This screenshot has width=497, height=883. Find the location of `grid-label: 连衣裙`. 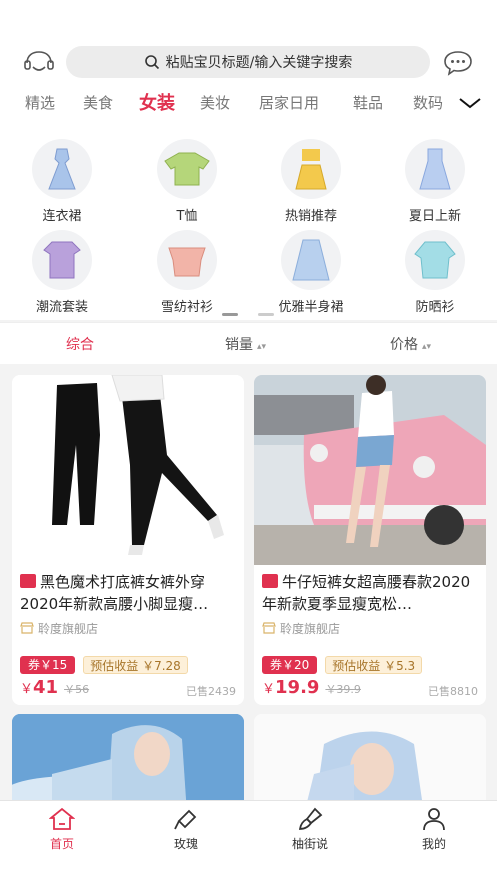

grid-label: 连衣裙 is located at coordinates (62, 216).